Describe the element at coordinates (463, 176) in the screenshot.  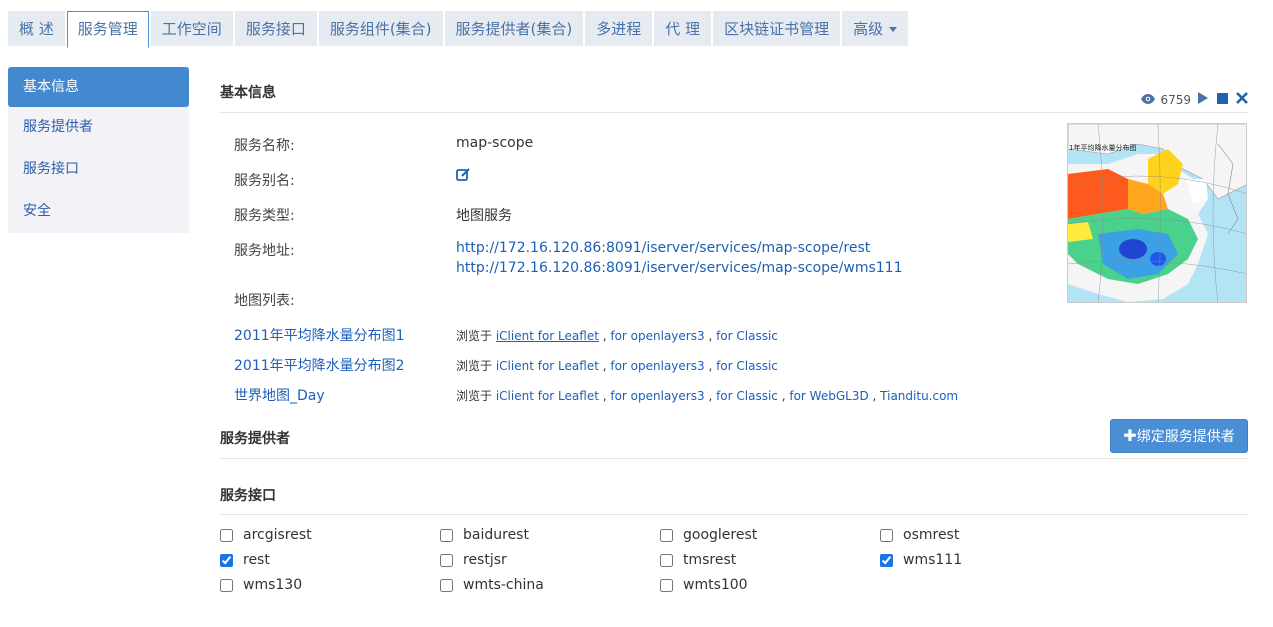
I see `edit-alias-icon` at that location.